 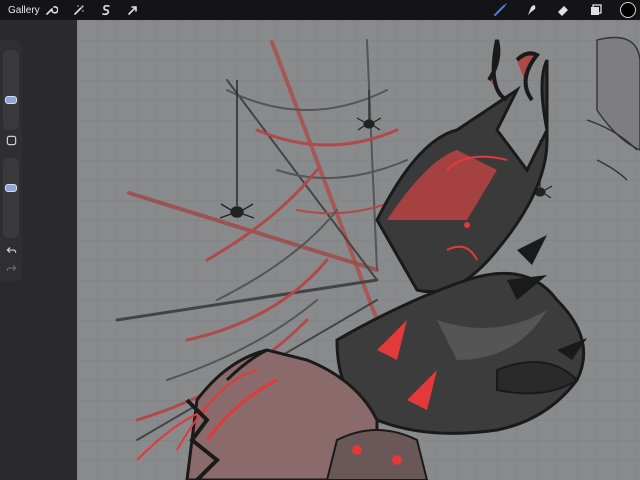 What do you see at coordinates (106, 10) in the screenshot?
I see `selection-s-icon` at bounding box center [106, 10].